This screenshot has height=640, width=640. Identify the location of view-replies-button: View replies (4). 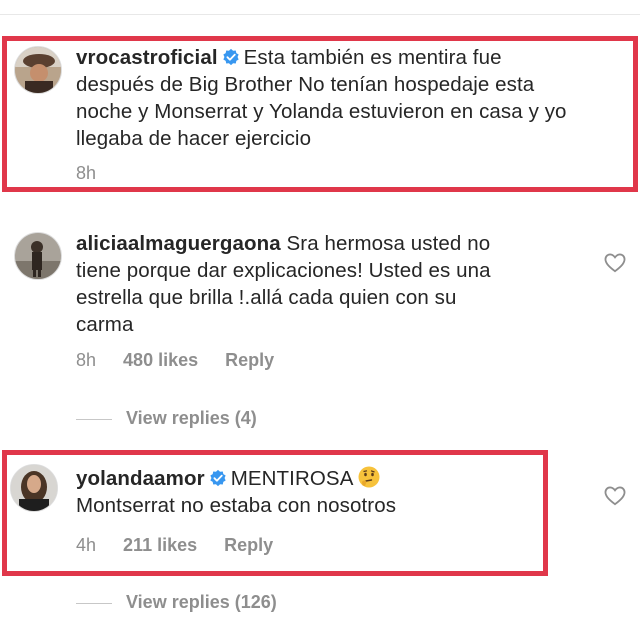
(166, 418).